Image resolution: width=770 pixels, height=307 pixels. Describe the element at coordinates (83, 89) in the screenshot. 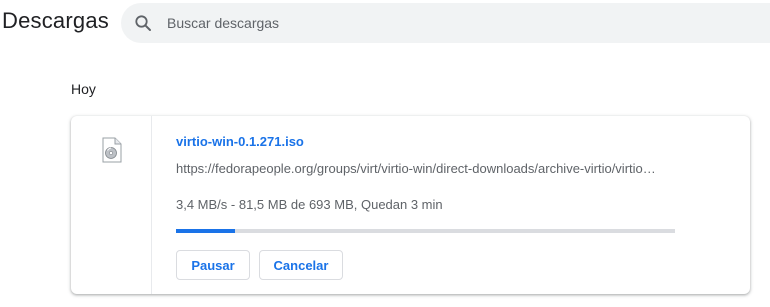

I see `date-section-label: Hoy` at that location.